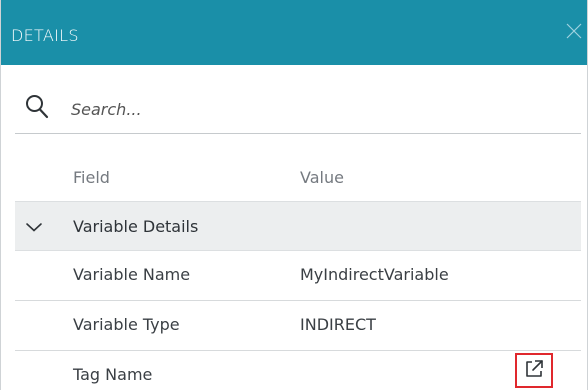 The image size is (588, 390). What do you see at coordinates (294, 178) in the screenshot?
I see `column-headers: Field Value` at bounding box center [294, 178].